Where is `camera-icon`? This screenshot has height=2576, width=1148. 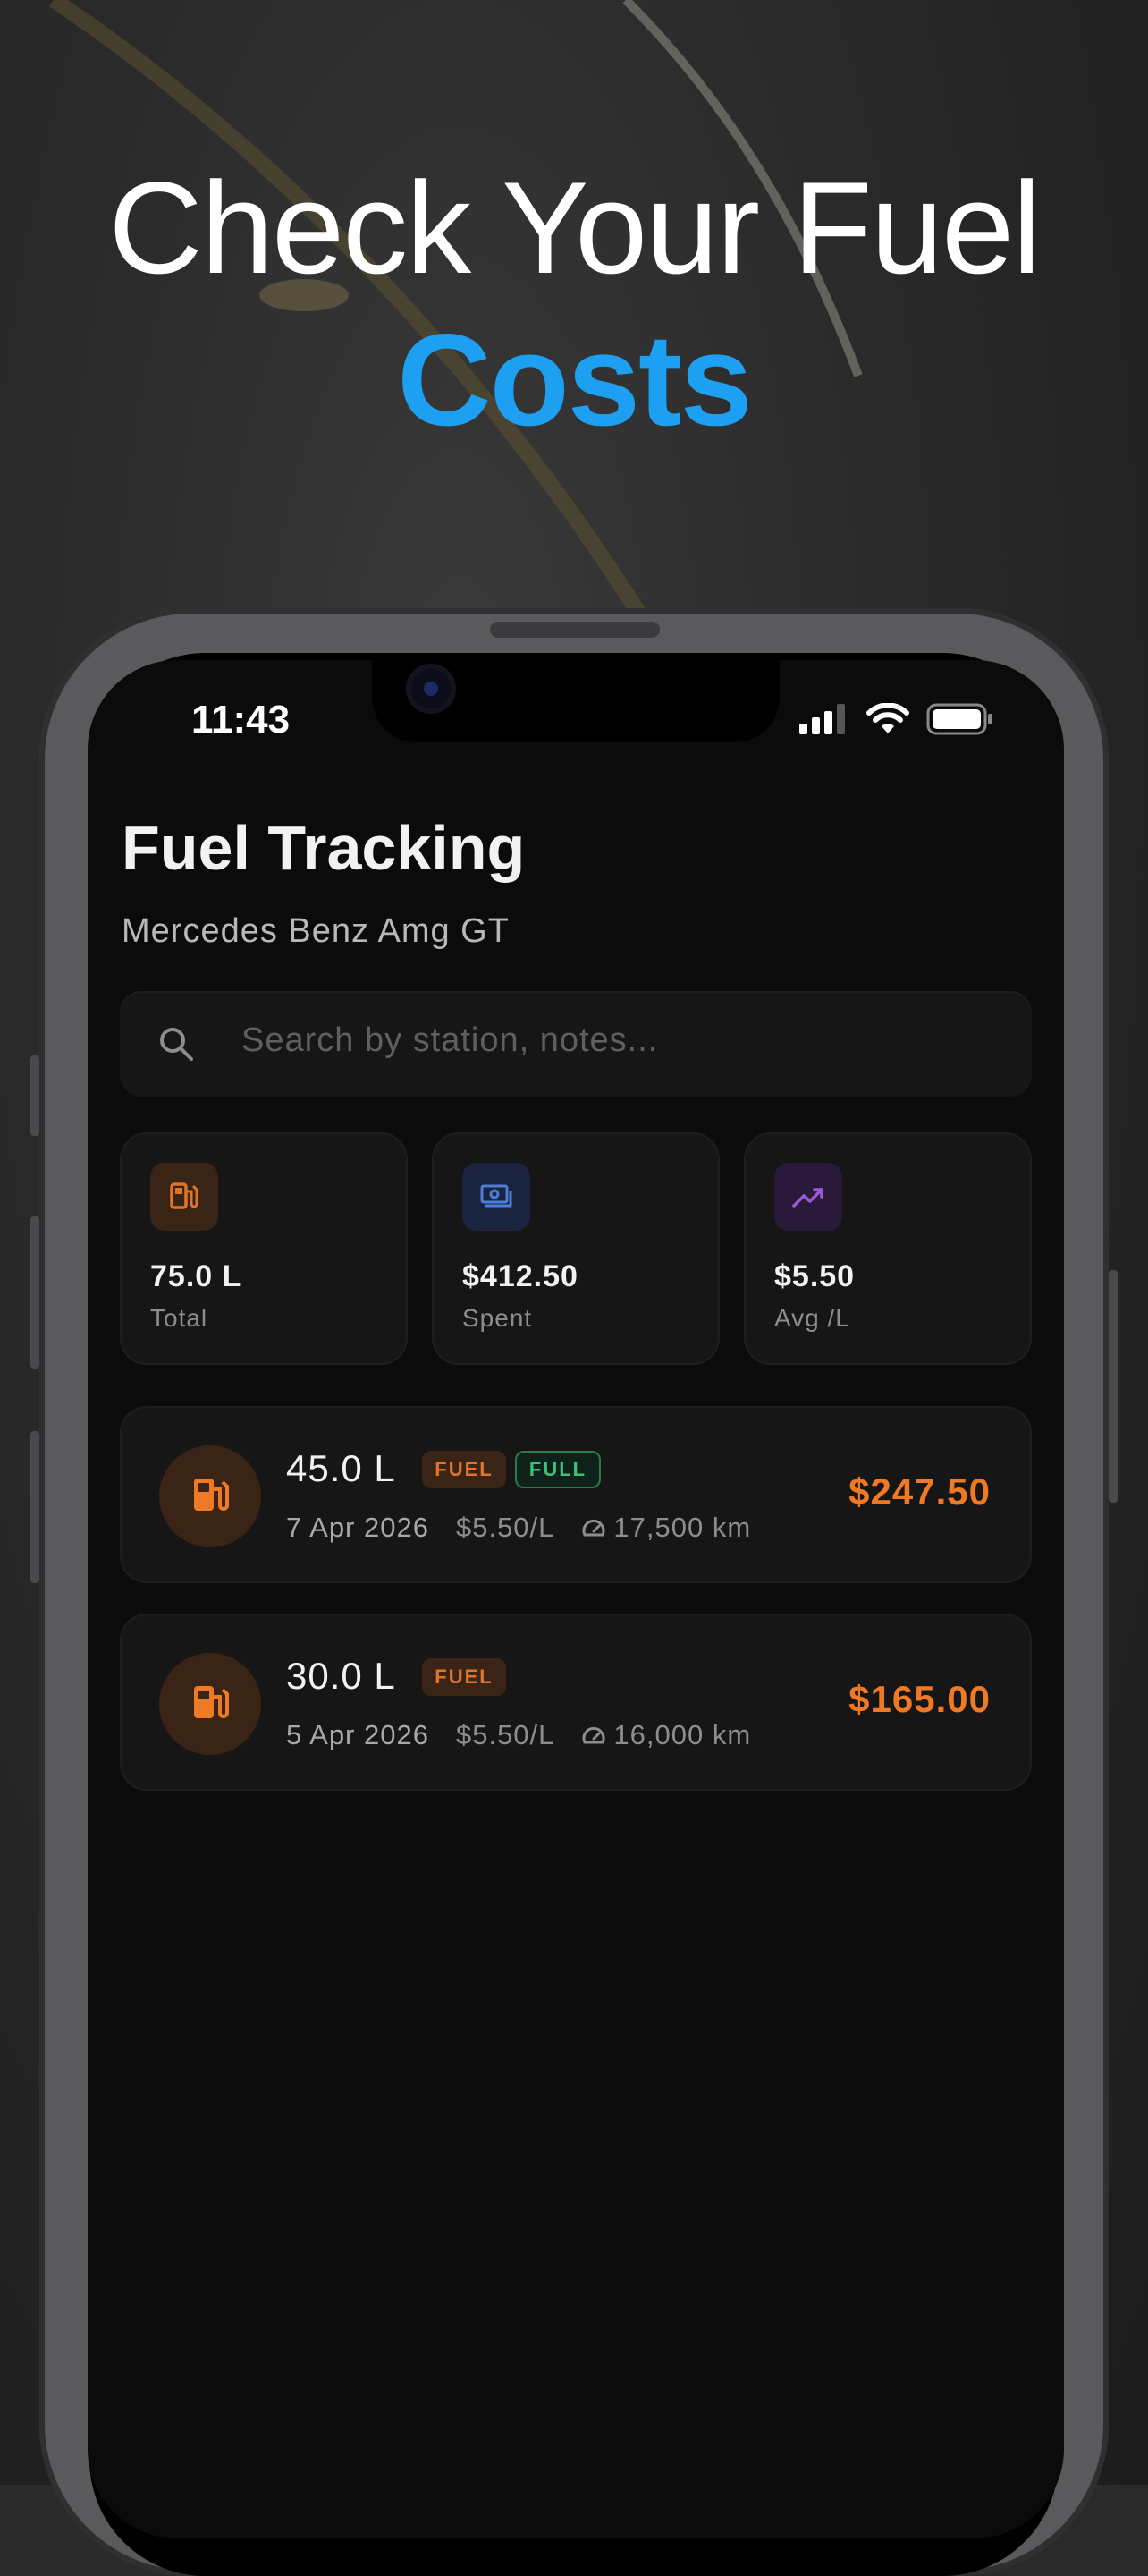 camera-icon is located at coordinates (431, 689).